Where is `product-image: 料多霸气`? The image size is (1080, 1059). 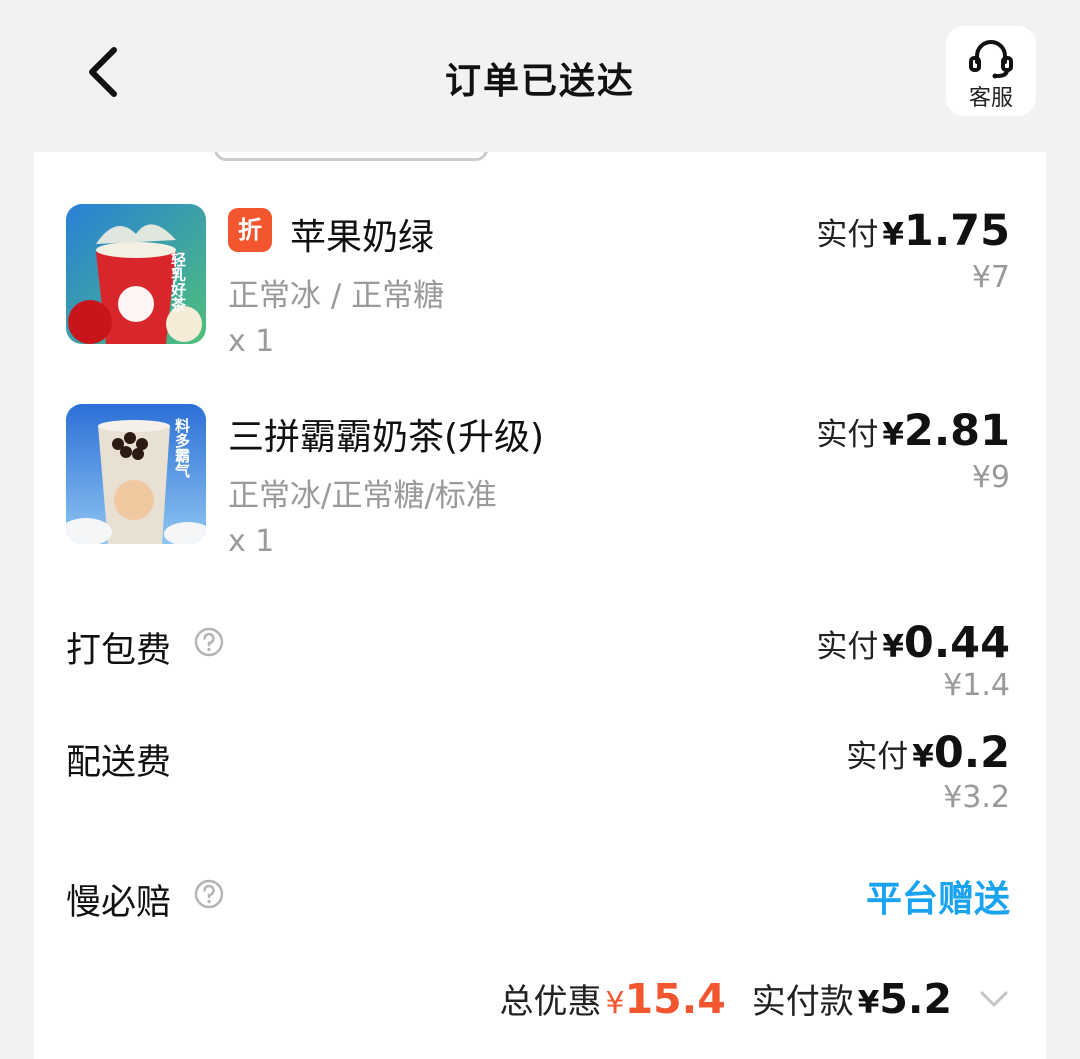 product-image: 料多霸气 is located at coordinates (136, 474).